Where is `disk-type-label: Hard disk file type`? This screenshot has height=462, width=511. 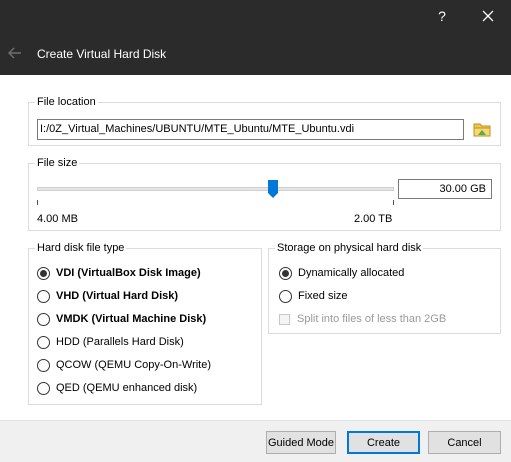 disk-type-label: Hard disk file type is located at coordinates (81, 248).